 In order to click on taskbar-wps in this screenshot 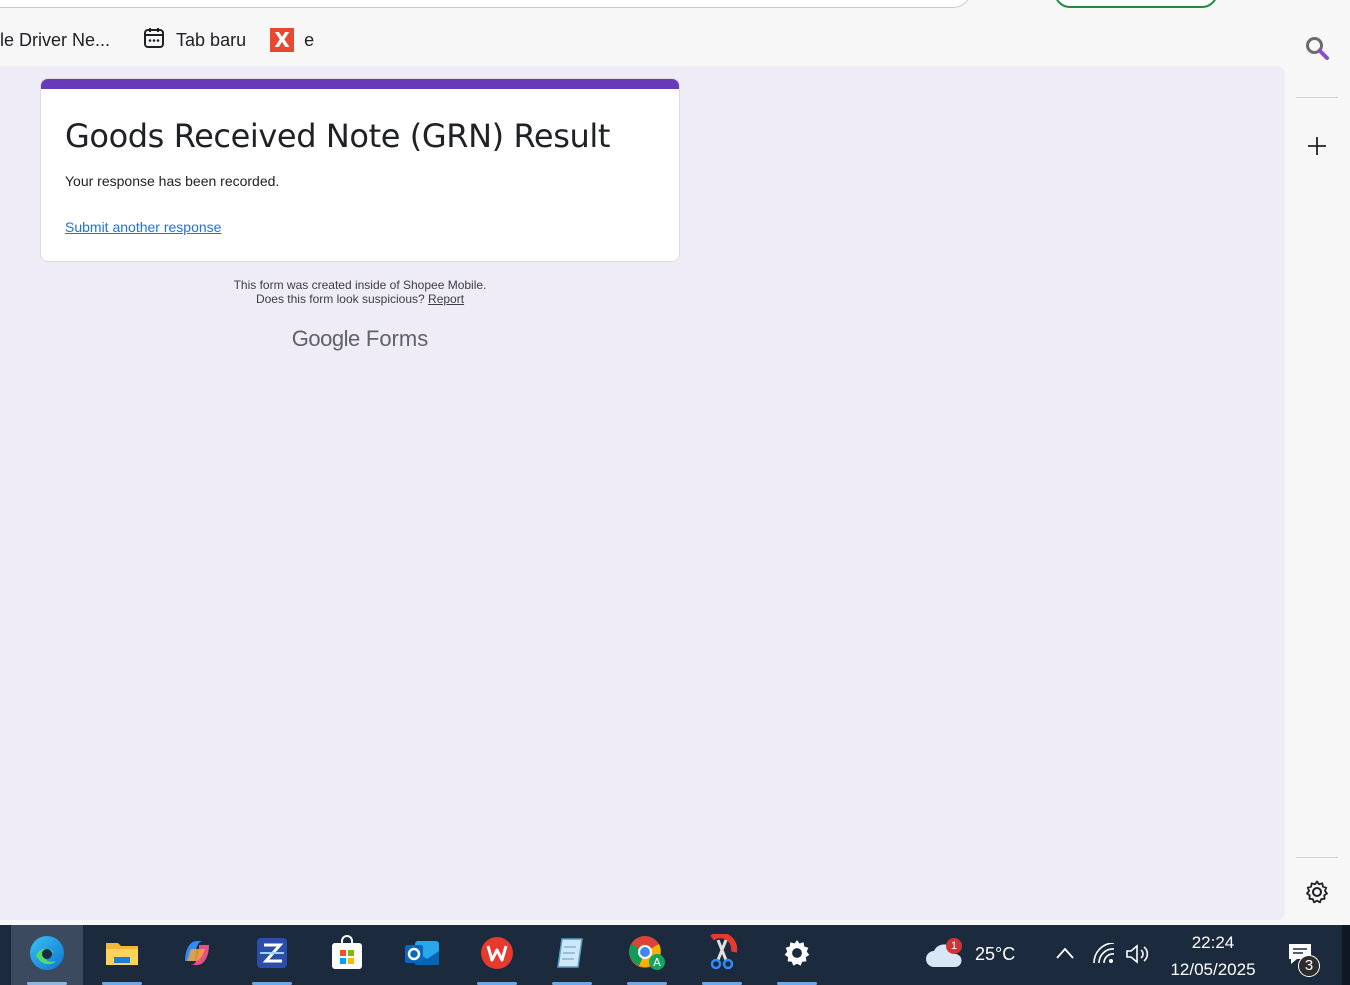, I will do `click(497, 955)`.